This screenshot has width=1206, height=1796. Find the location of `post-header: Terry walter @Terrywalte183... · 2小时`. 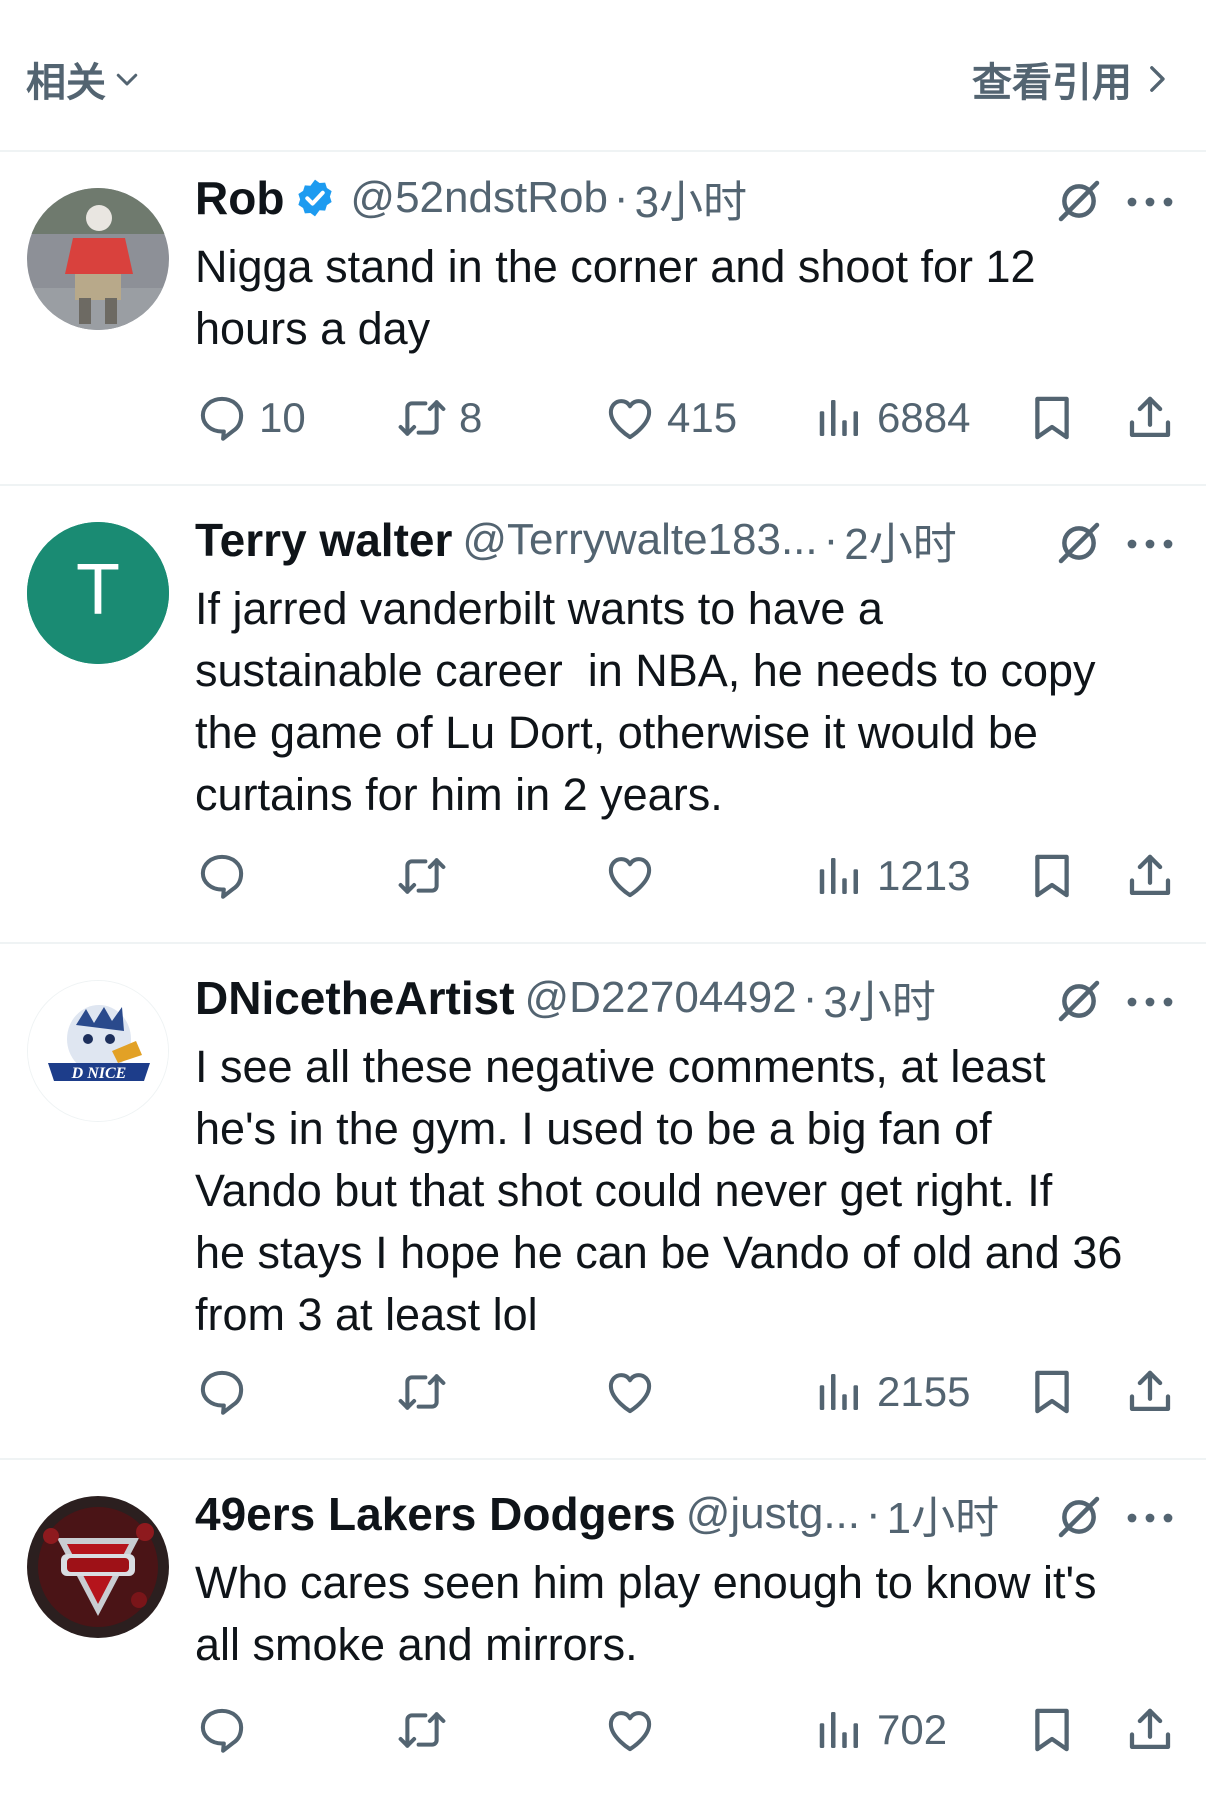

post-header: Terry walter @Terrywalte183... · 2小时 is located at coordinates (600, 540).